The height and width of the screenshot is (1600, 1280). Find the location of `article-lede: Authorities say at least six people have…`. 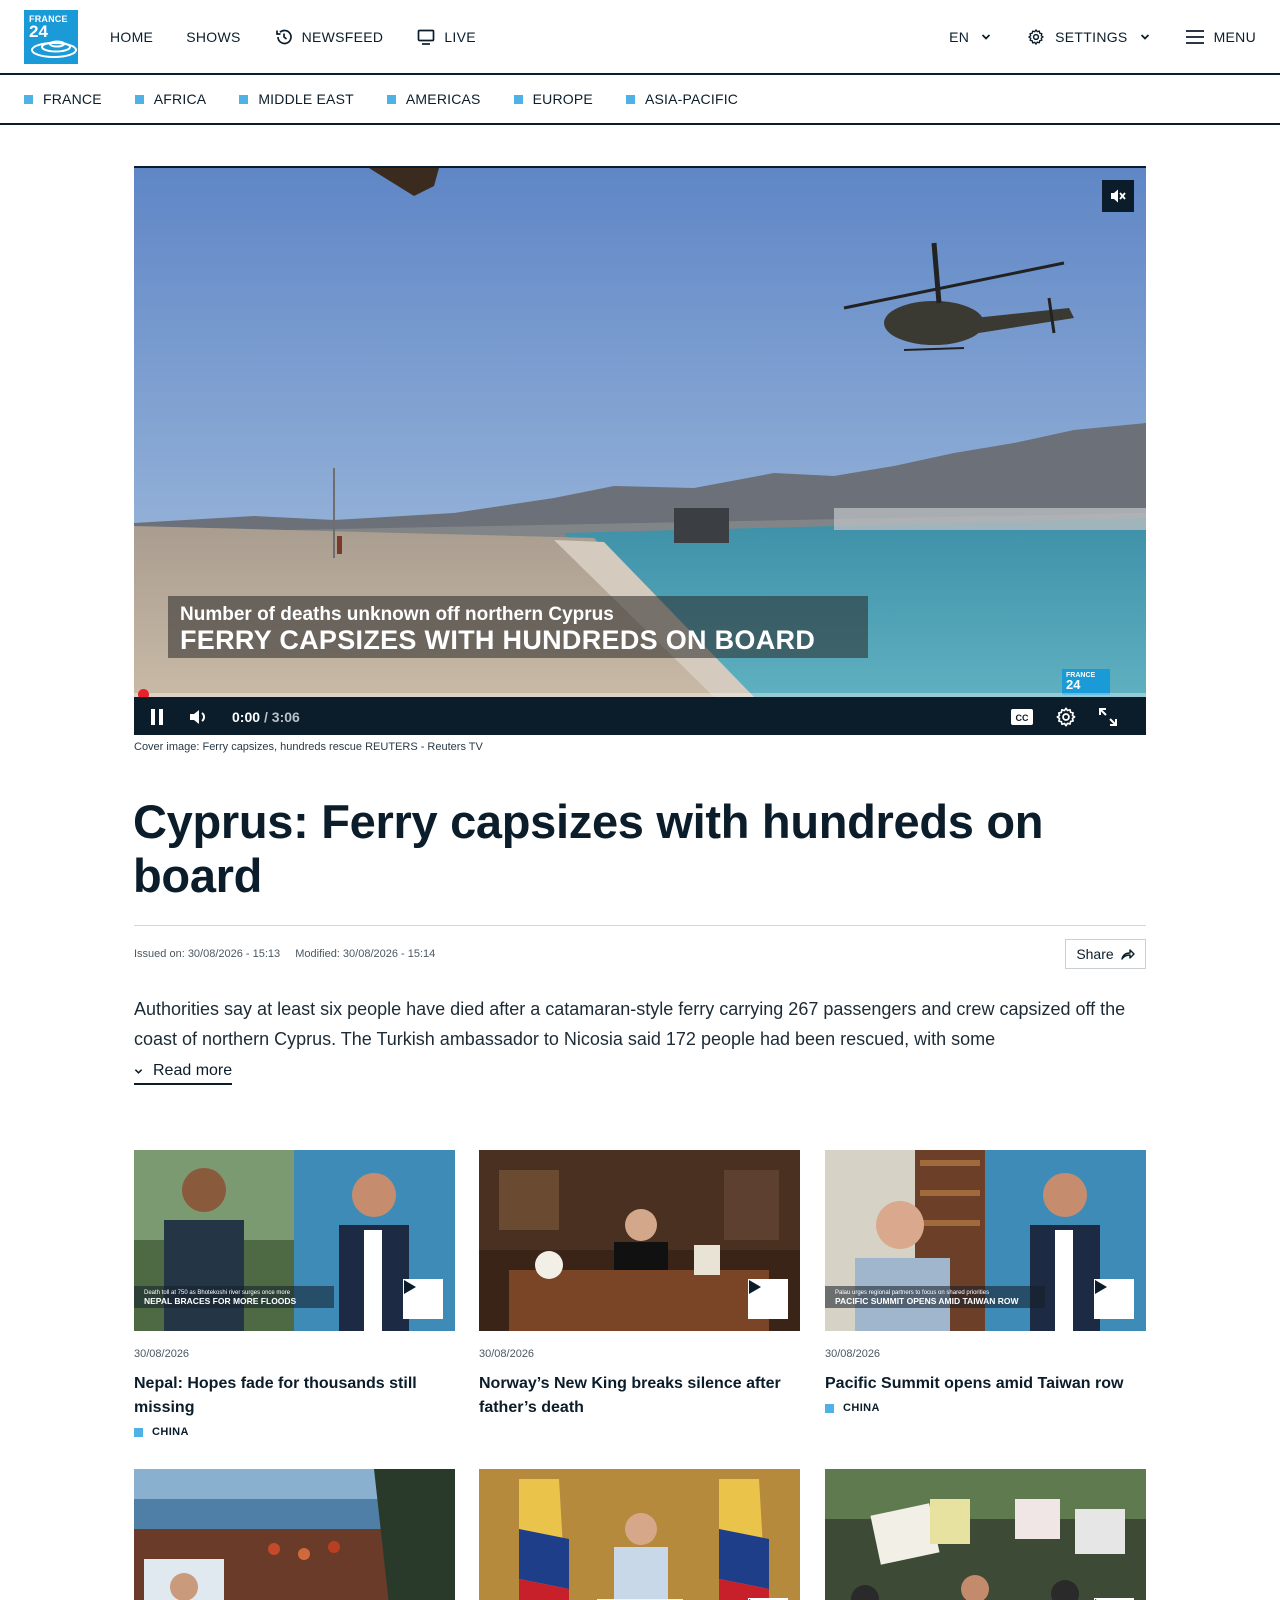

article-lede: Authorities say at least six people have… is located at coordinates (630, 1024).